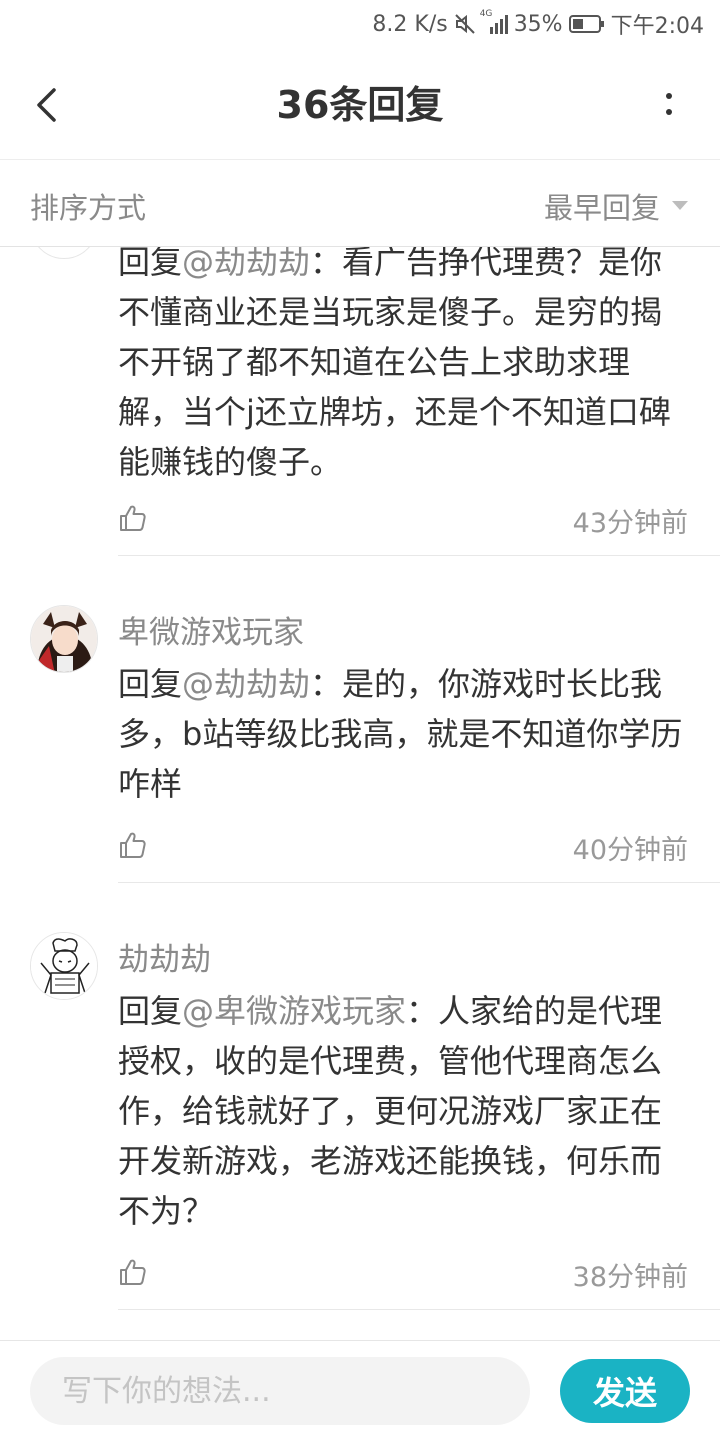  Describe the element at coordinates (680, 205) in the screenshot. I see `caret-down-icon` at that location.